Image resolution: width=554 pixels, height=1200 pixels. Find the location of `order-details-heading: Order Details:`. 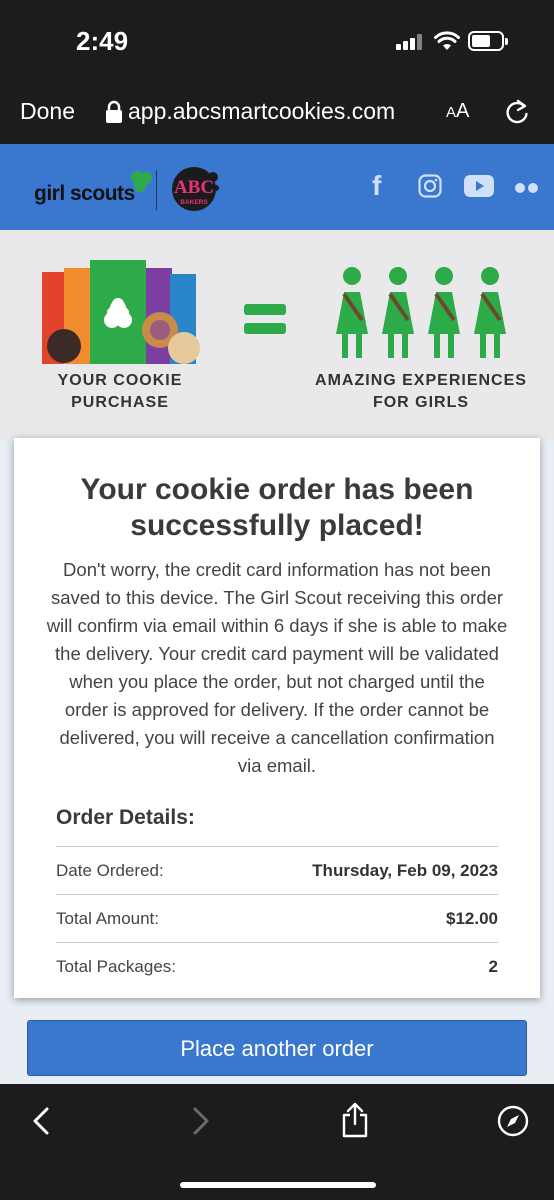

order-details-heading: Order Details: is located at coordinates (125, 817).